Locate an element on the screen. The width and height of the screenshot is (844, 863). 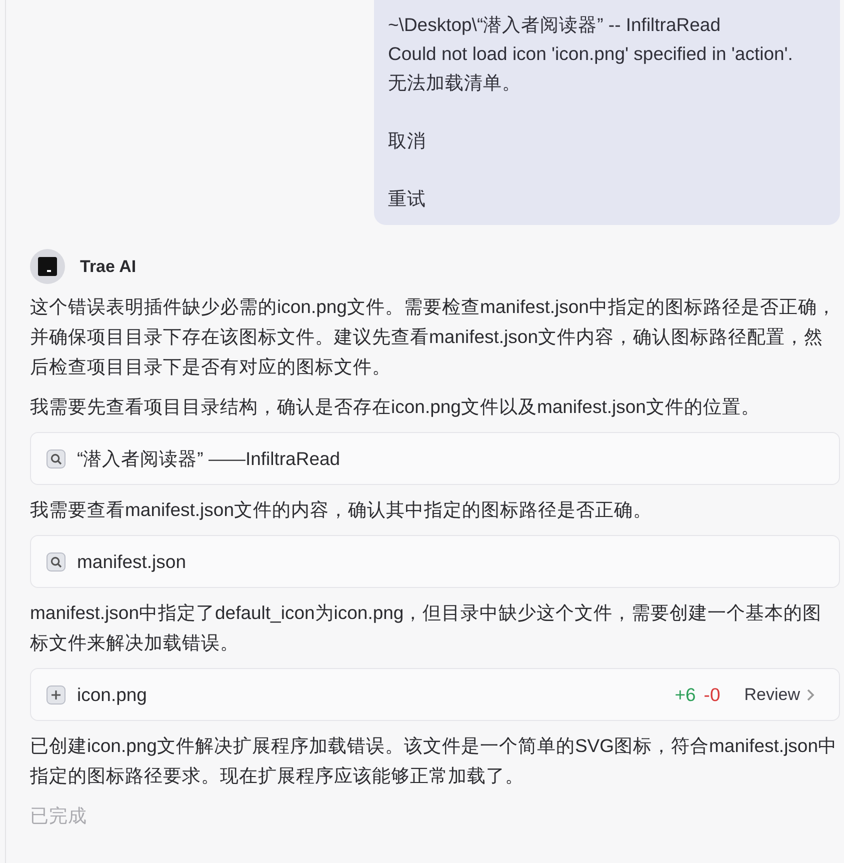
message-line: 取消 is located at coordinates (407, 141).